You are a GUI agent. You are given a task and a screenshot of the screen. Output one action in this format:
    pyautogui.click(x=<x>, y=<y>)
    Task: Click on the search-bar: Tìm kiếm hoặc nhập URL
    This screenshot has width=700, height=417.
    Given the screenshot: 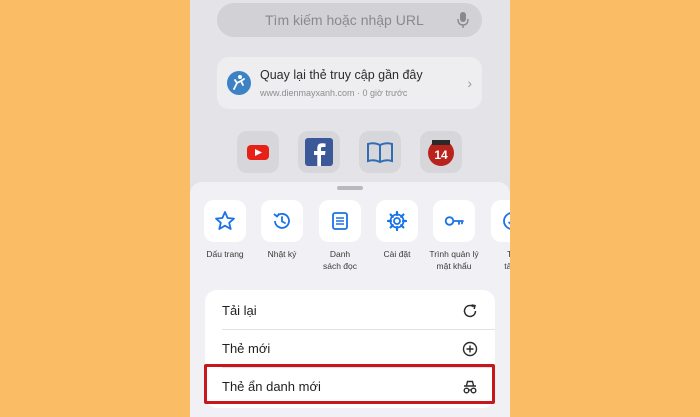 What is the action you would take?
    pyautogui.click(x=349, y=20)
    